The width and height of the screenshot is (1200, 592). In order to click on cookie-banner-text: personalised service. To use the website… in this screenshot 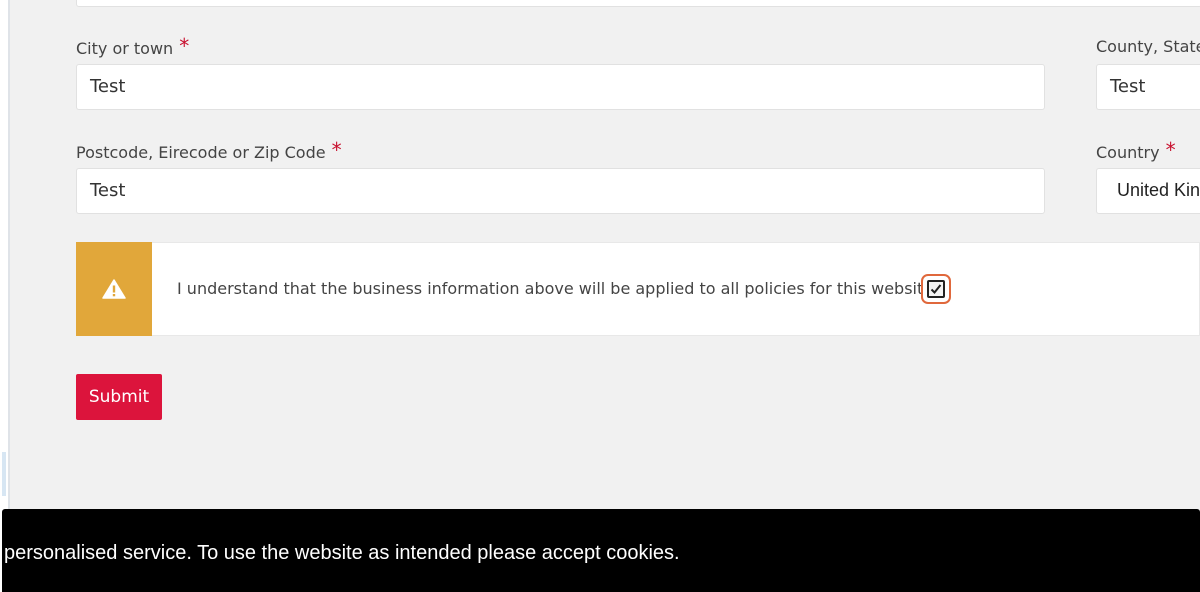, I will do `click(342, 553)`.